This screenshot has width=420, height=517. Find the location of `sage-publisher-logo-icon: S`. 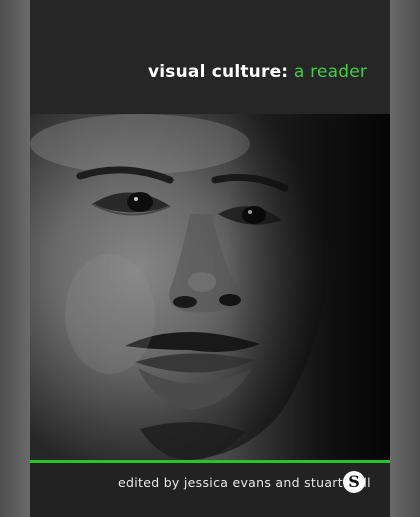

sage-publisher-logo-icon: S is located at coordinates (354, 482).